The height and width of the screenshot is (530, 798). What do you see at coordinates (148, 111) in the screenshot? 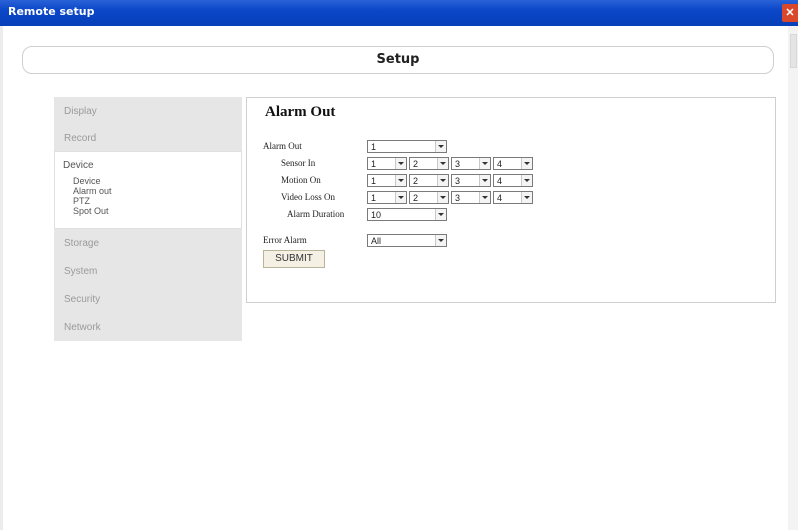
I see `sidebar-item-display: Display` at bounding box center [148, 111].